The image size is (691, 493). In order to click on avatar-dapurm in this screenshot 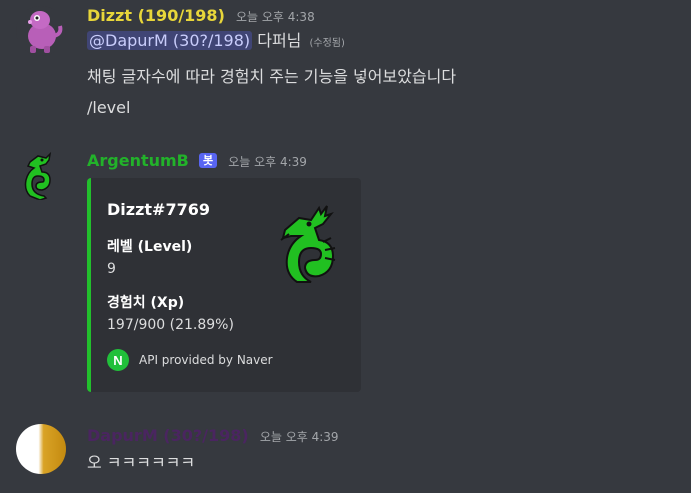, I will do `click(41, 449)`.